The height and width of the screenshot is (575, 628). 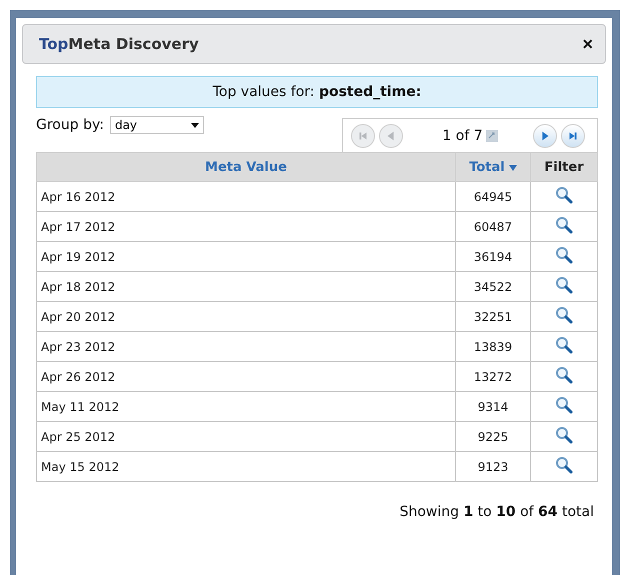 What do you see at coordinates (493, 197) in the screenshot?
I see `table-cell: 64945` at bounding box center [493, 197].